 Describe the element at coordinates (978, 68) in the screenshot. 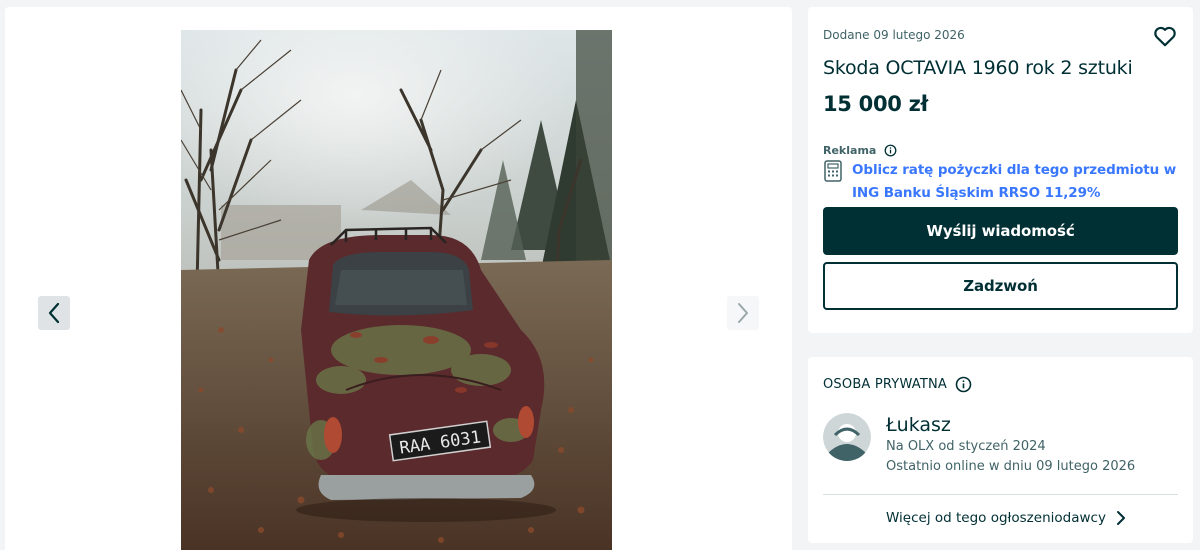

I see `listing-title: Skoda OCTAVIA 1960 rok 2 sztuki` at that location.